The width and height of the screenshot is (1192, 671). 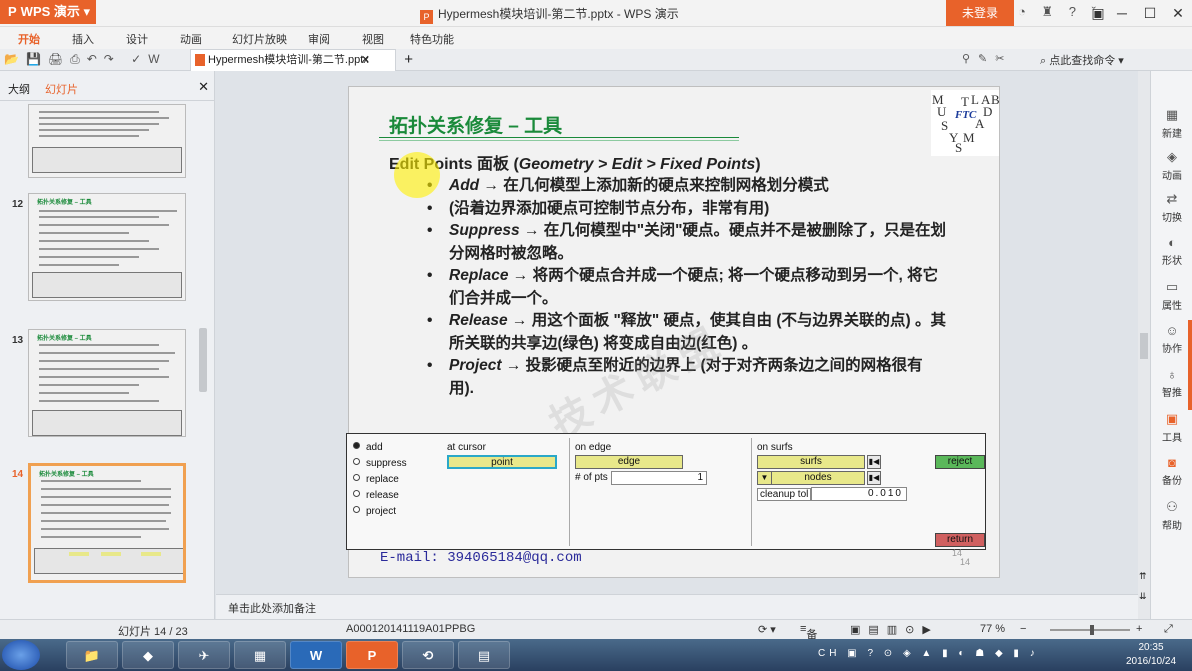 What do you see at coordinates (1178, 13) in the screenshot?
I see `close-button: ✕` at bounding box center [1178, 13].